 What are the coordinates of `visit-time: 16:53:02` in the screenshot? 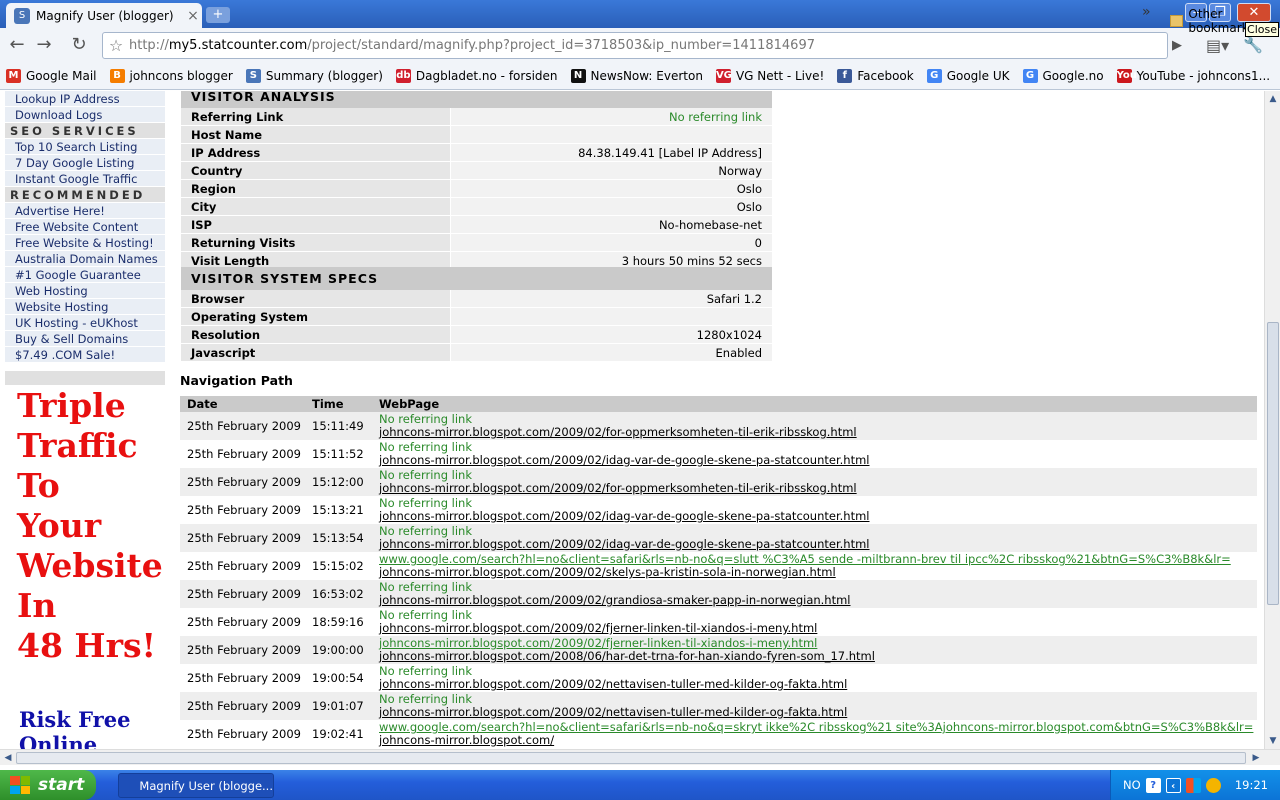 It's located at (338, 594).